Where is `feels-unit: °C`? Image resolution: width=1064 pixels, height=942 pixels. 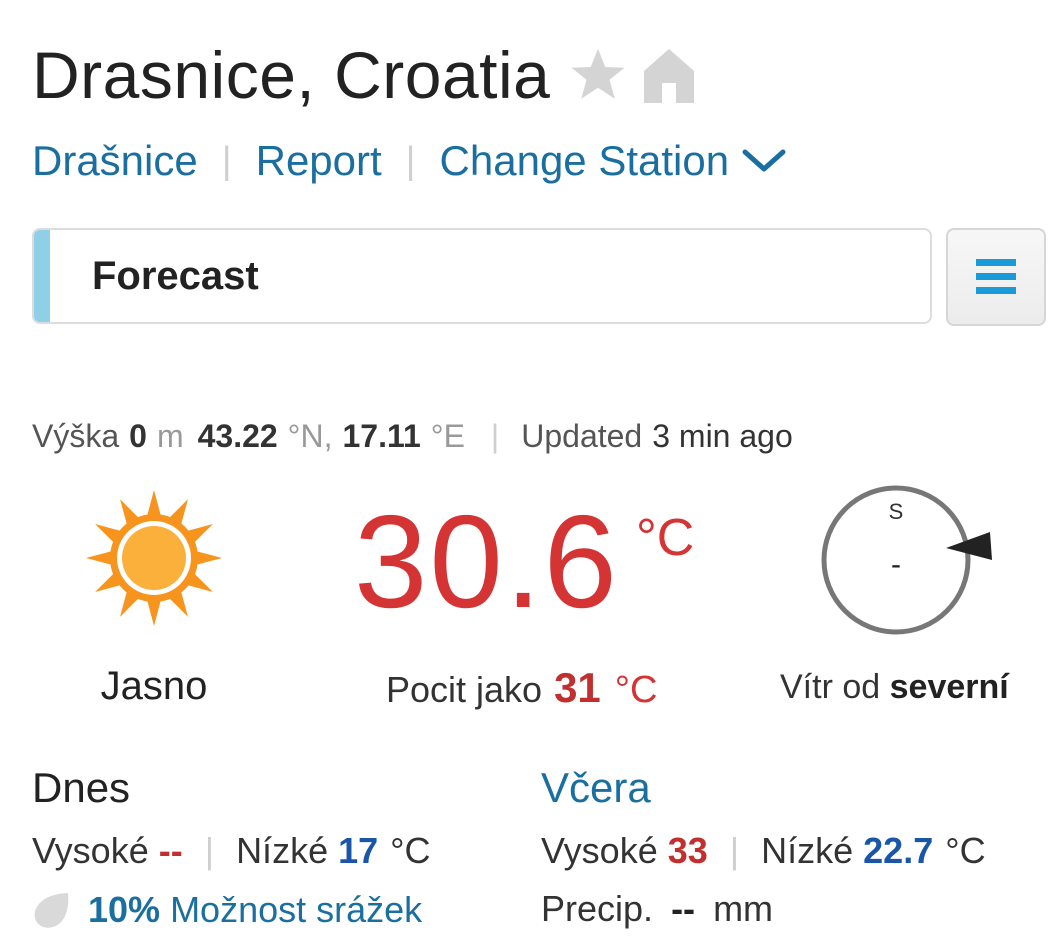 feels-unit: °C is located at coordinates (636, 690).